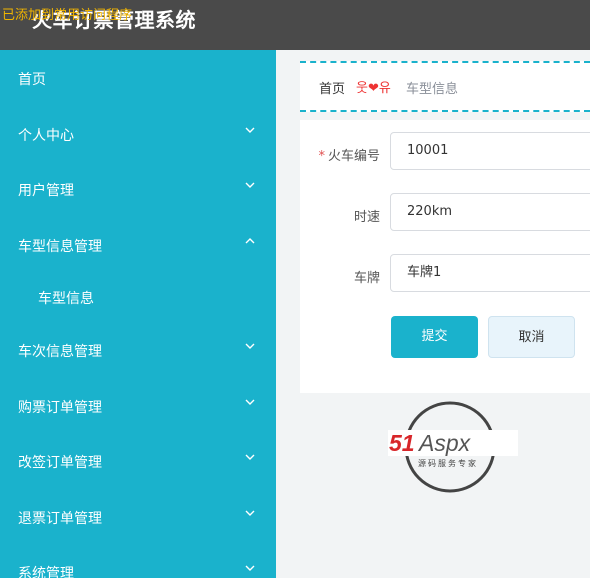  What do you see at coordinates (434, 337) in the screenshot?
I see `submit-button: 提交` at bounding box center [434, 337].